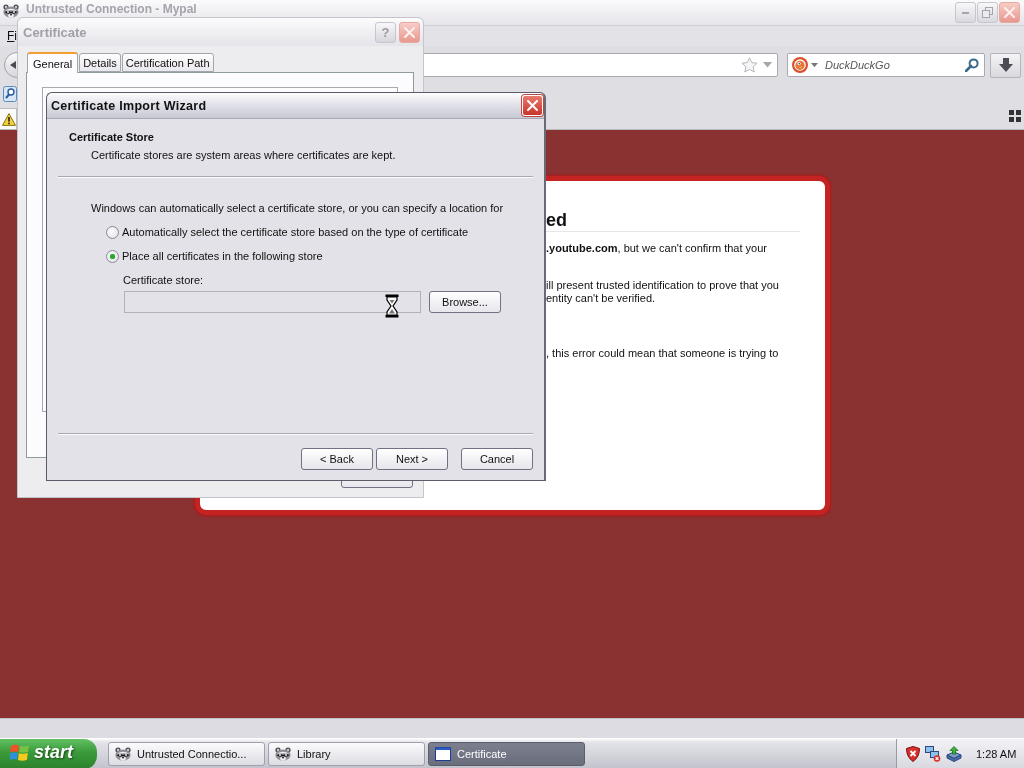 The height and width of the screenshot is (768, 1024). Describe the element at coordinates (663, 353) in the screenshot. I see `error-paragraph: , this error could mean that someone is trying to` at that location.